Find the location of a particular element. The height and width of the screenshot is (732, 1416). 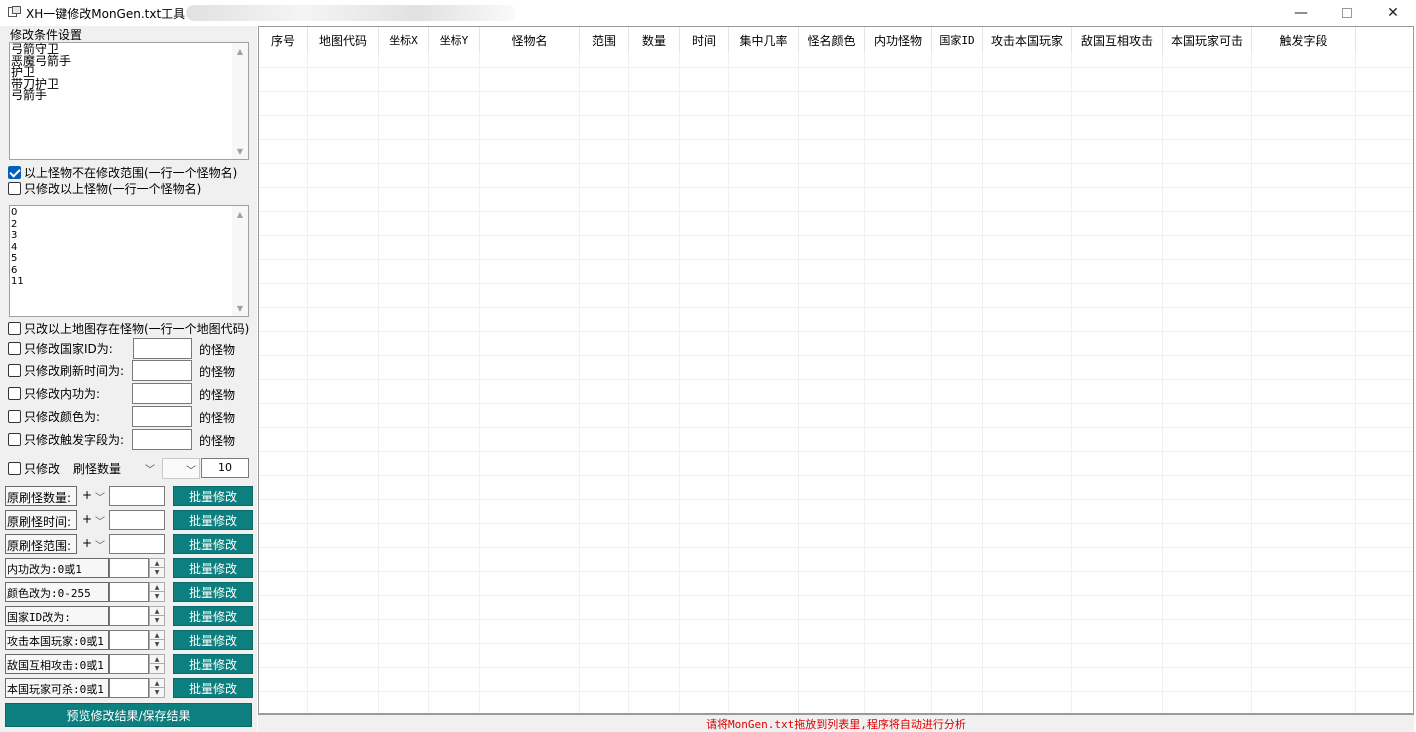

column-header: 攻击本国玩家 is located at coordinates (1027, 40).